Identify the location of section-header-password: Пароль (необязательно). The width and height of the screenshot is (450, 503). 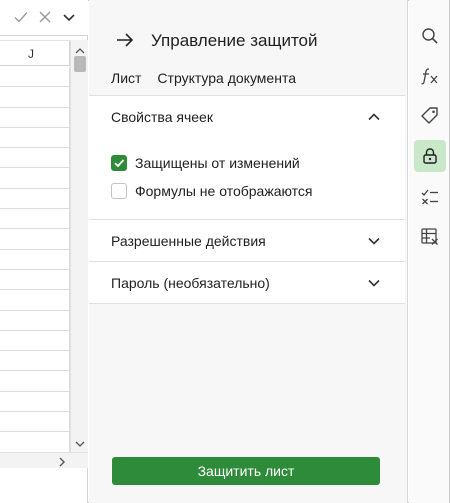
(247, 282).